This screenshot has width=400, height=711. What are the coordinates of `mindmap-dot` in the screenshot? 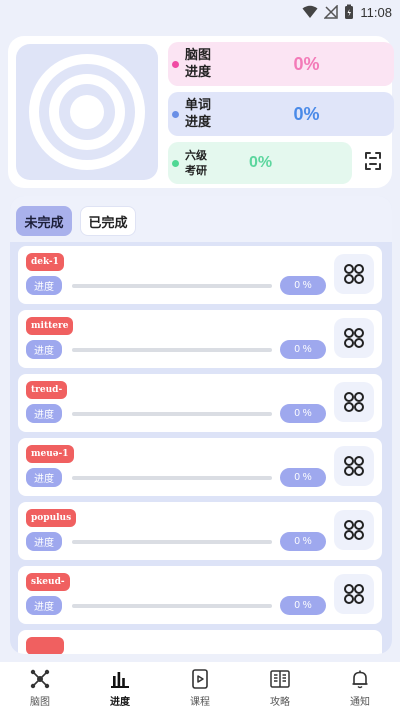 It's located at (175, 64).